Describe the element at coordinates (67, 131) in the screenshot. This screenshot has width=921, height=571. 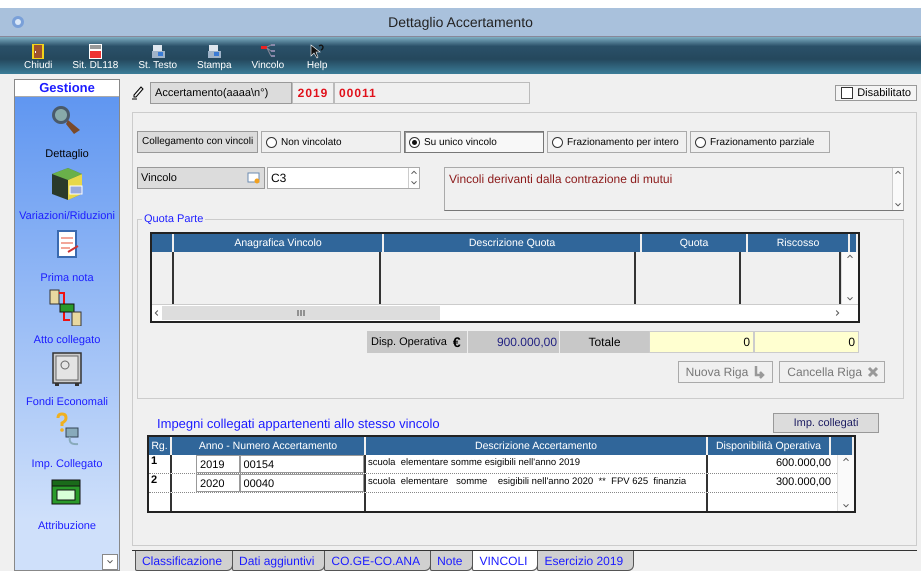
I see `sidebar-item: Dettaglio` at that location.